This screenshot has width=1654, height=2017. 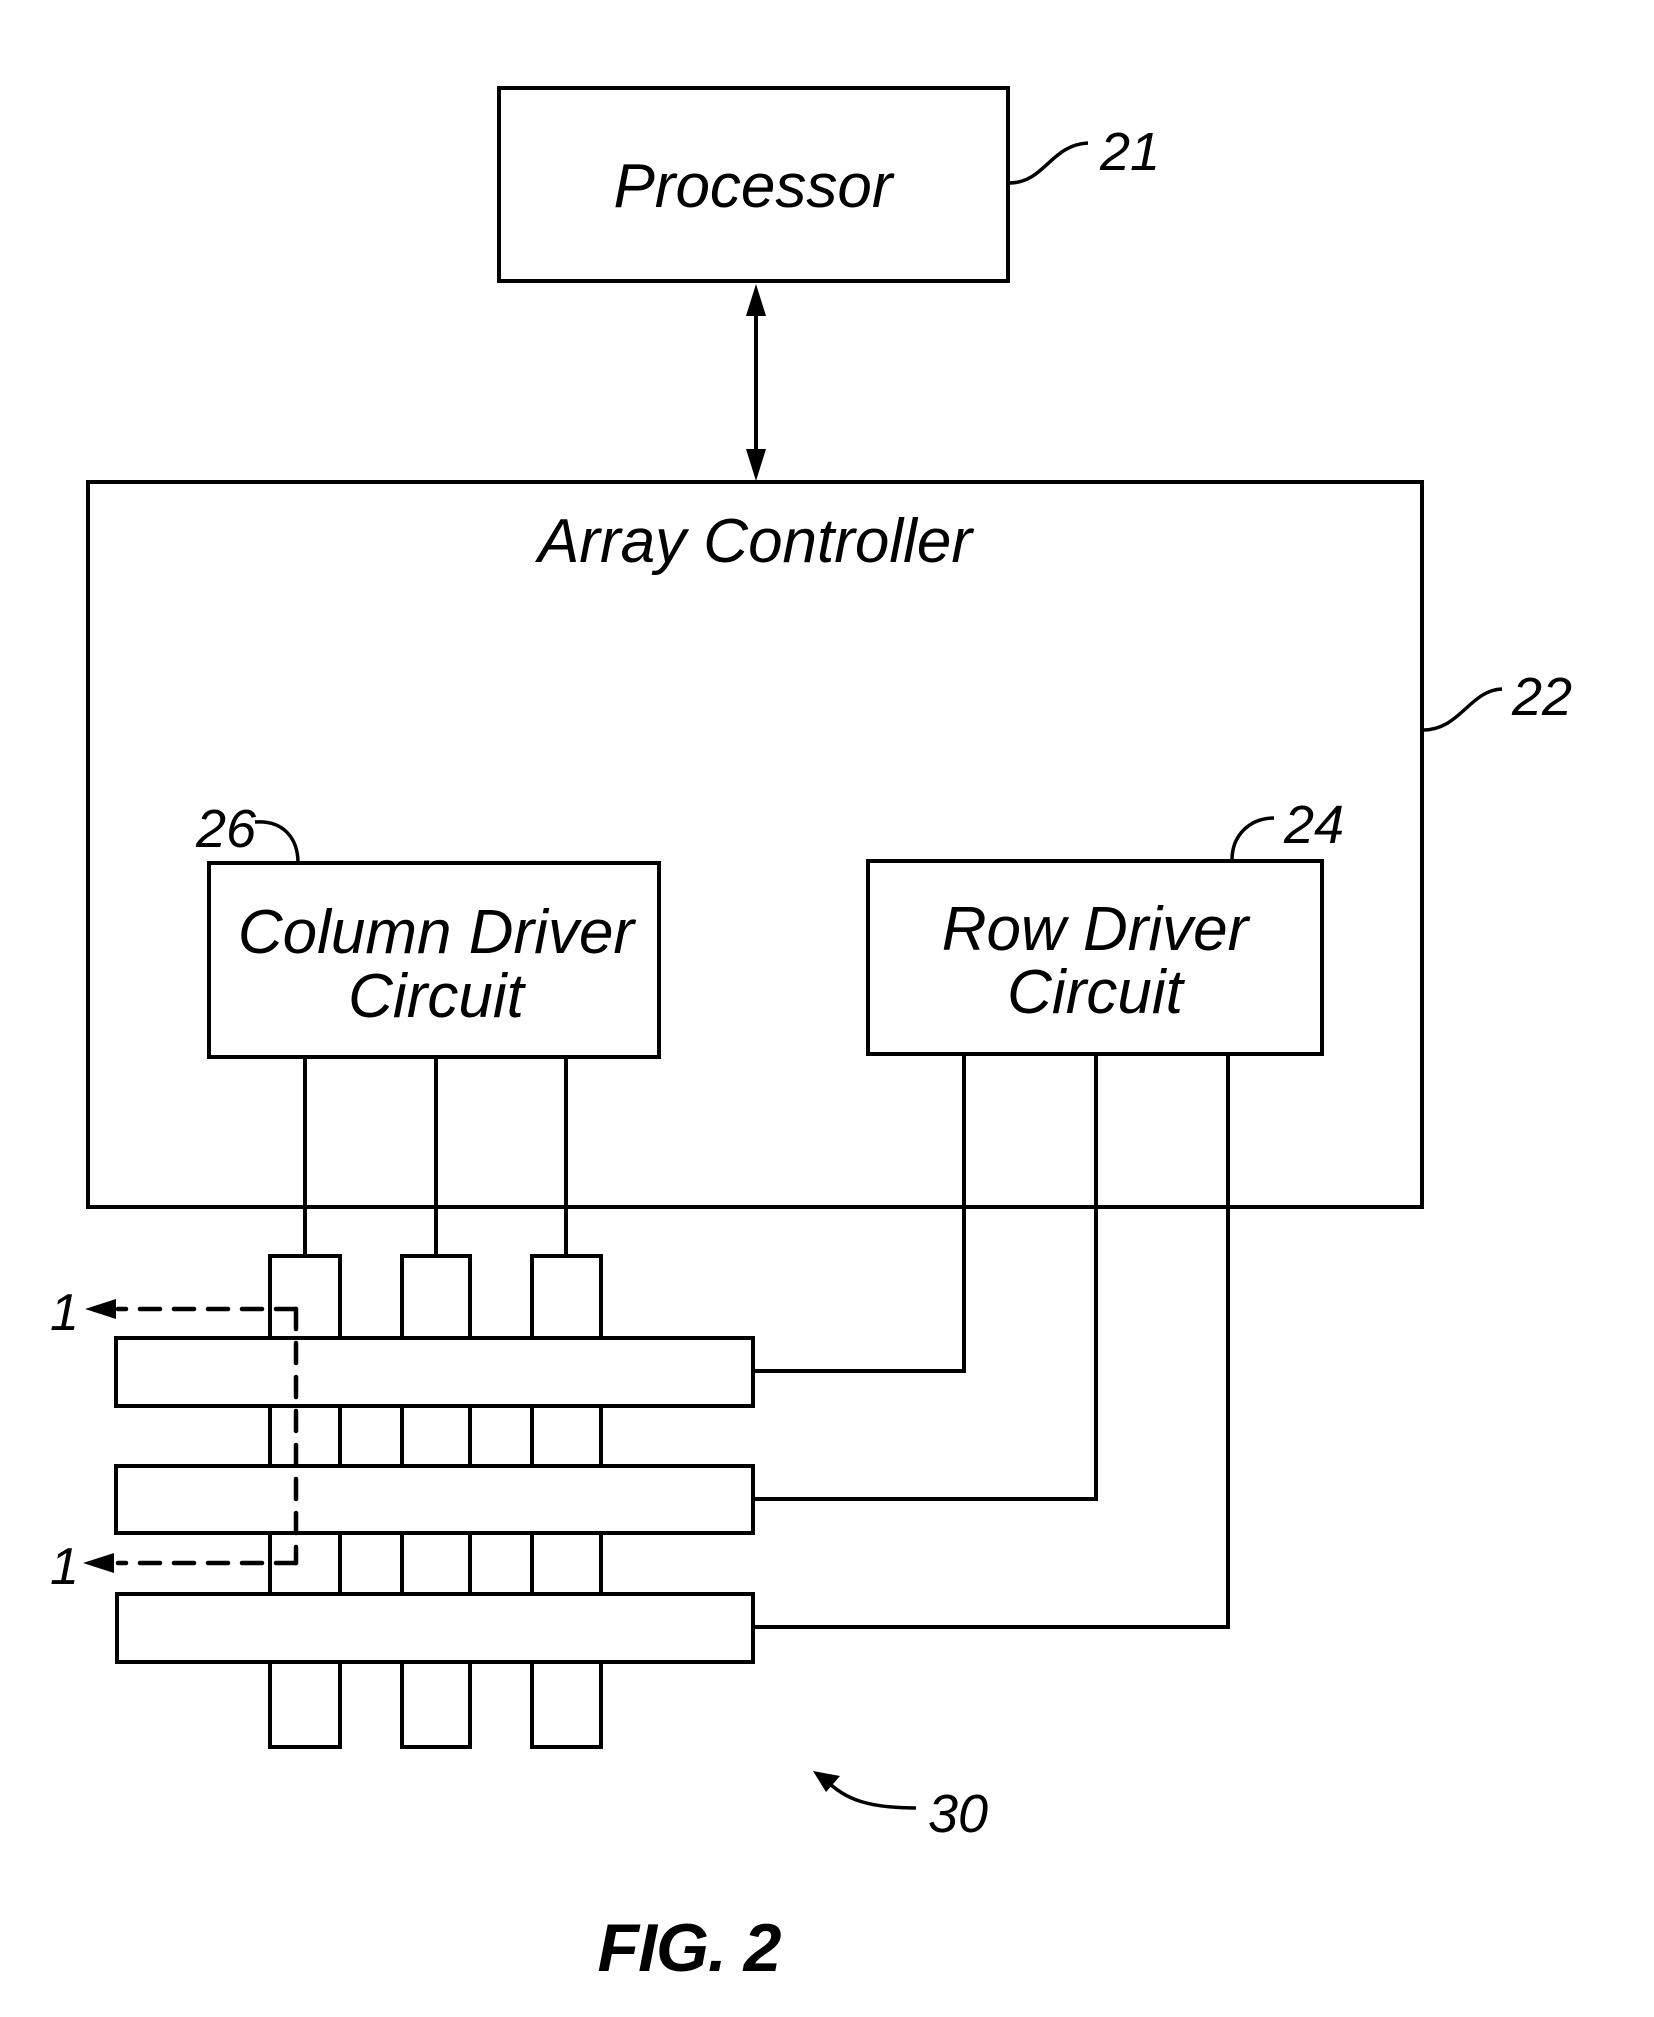 What do you see at coordinates (1096, 929) in the screenshot?
I see `row-driver-label-line1: Row Driver` at bounding box center [1096, 929].